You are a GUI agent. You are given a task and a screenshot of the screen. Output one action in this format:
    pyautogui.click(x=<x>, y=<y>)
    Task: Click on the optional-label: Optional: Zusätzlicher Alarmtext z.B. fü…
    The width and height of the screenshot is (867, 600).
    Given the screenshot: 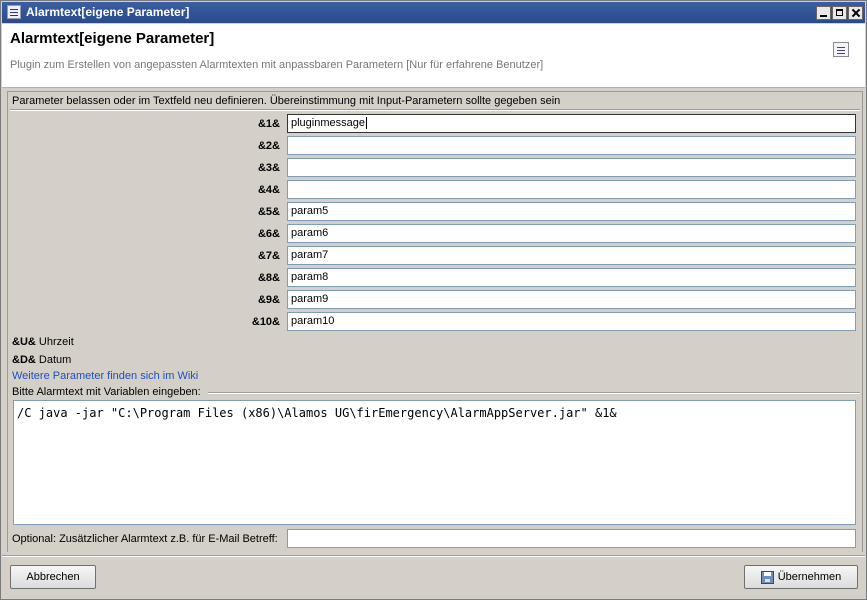 What is the action you would take?
    pyautogui.click(x=145, y=539)
    